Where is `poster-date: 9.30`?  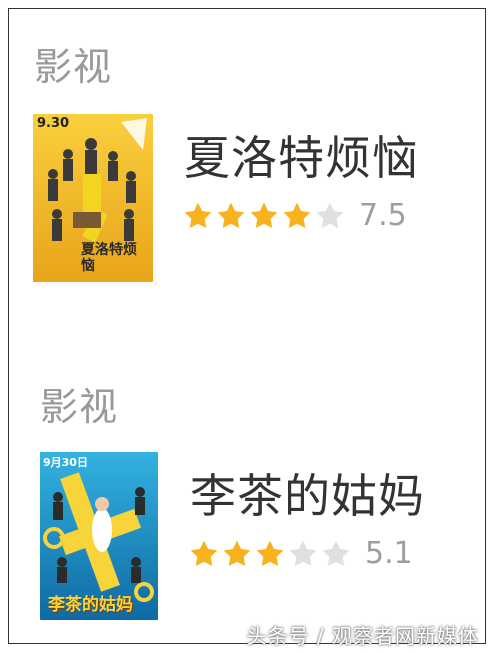 poster-date: 9.30 is located at coordinates (53, 123).